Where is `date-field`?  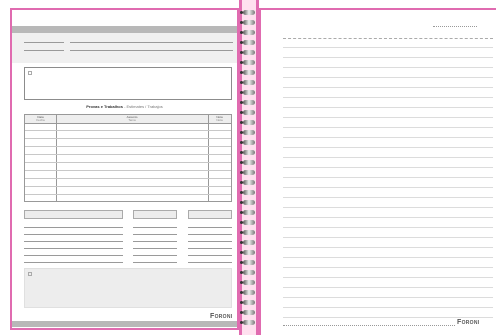 date-field is located at coordinates (455, 25).